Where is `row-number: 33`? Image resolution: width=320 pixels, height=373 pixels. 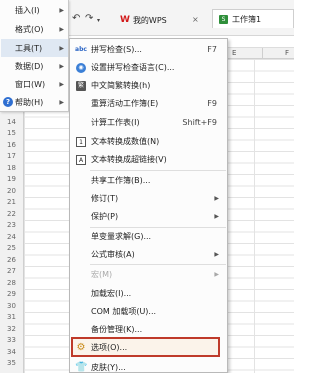
row-number: 33 is located at coordinates (11, 341).